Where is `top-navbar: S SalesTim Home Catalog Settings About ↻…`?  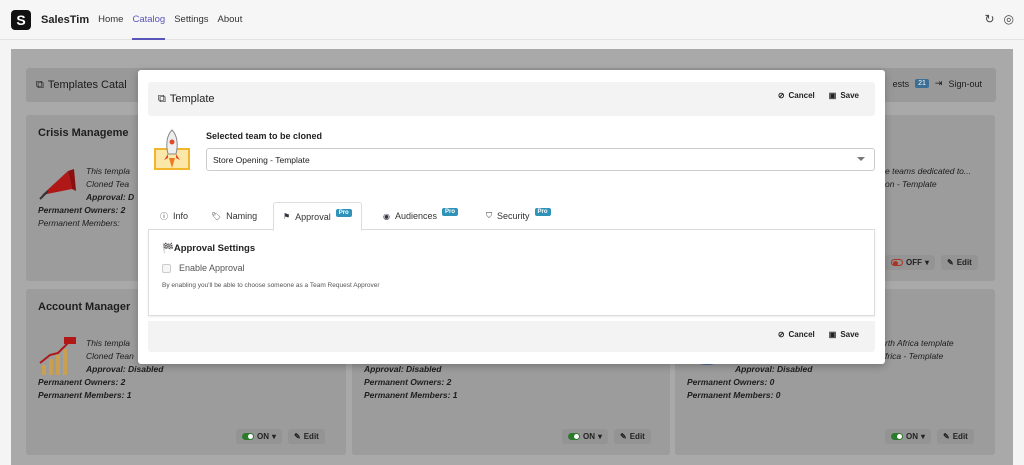 top-navbar: S SalesTim Home Catalog Settings About ↻… is located at coordinates (512, 20).